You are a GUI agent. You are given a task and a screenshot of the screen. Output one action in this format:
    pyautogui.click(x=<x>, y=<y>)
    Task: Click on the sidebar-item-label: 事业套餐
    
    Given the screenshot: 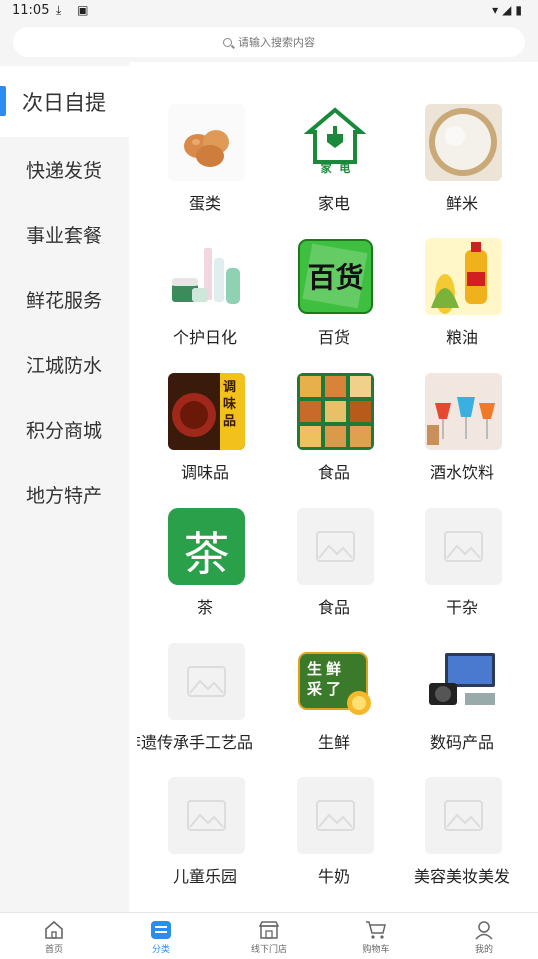 What is the action you would take?
    pyautogui.click(x=64, y=236)
    